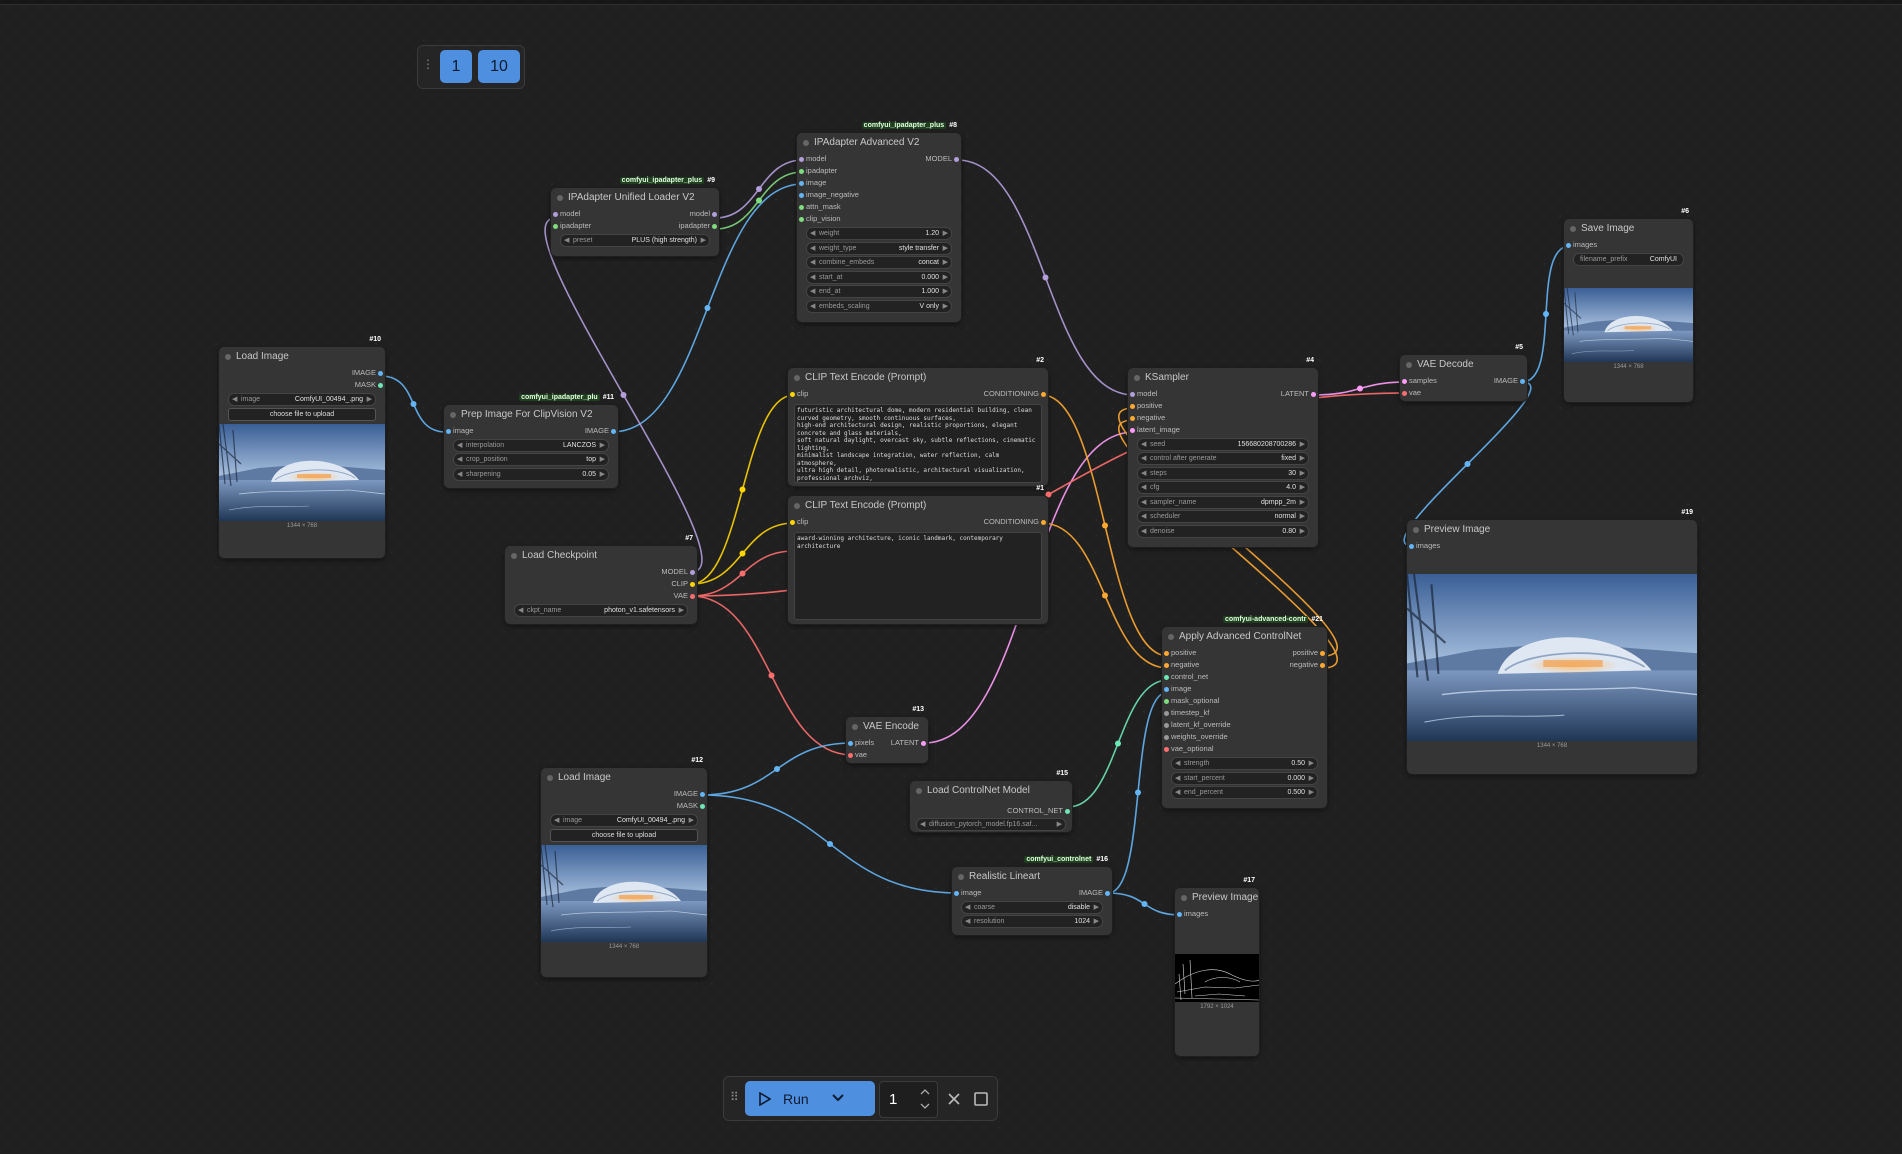 The width and height of the screenshot is (1902, 1154). Describe the element at coordinates (879, 291) in the screenshot. I see `widget-end-at: ◀ end_at 1.000 ▶` at that location.